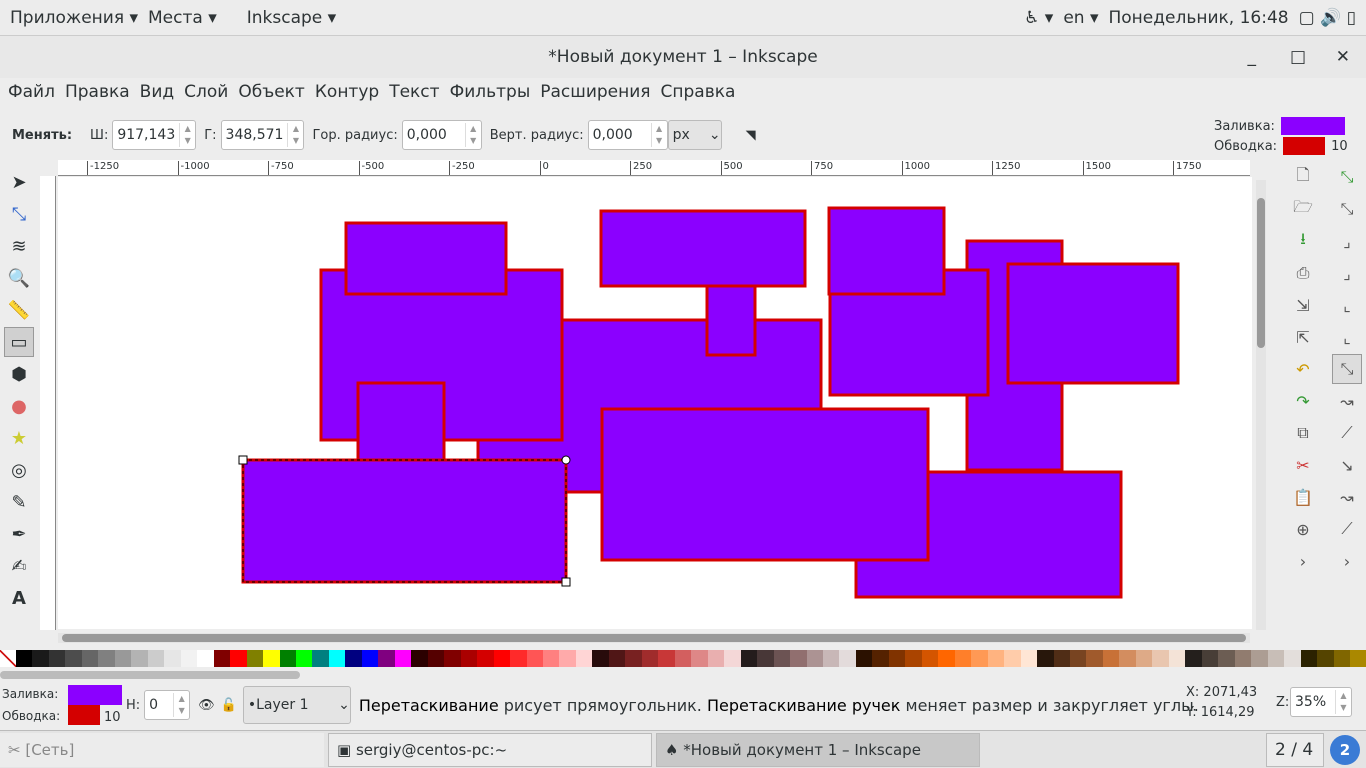  Describe the element at coordinates (1347, 465) in the screenshot. I see `snap-cusp-icon: ↘` at that location.